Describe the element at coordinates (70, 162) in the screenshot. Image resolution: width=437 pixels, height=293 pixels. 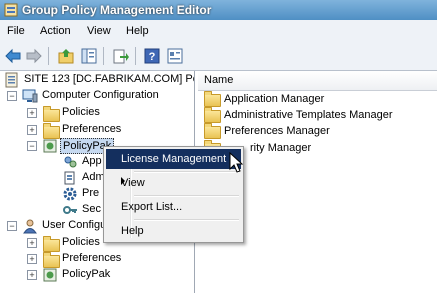
I see `application-manager-icon` at that location.